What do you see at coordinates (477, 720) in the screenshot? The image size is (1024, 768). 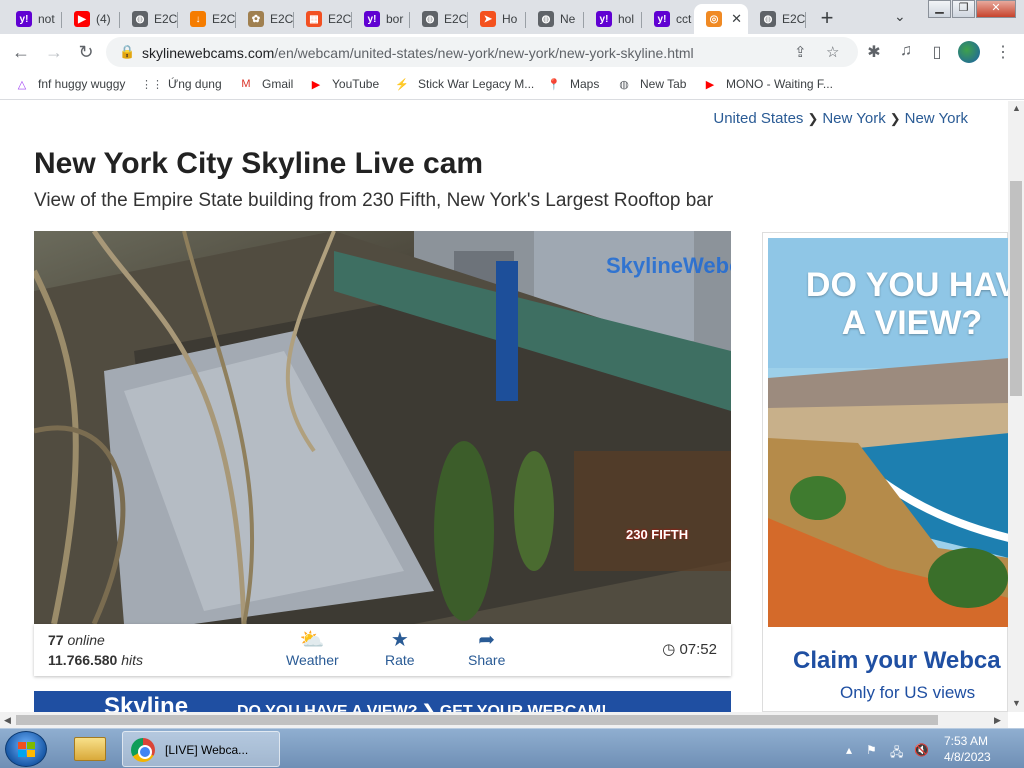 I see `horizontal-scroll-thumb` at bounding box center [477, 720].